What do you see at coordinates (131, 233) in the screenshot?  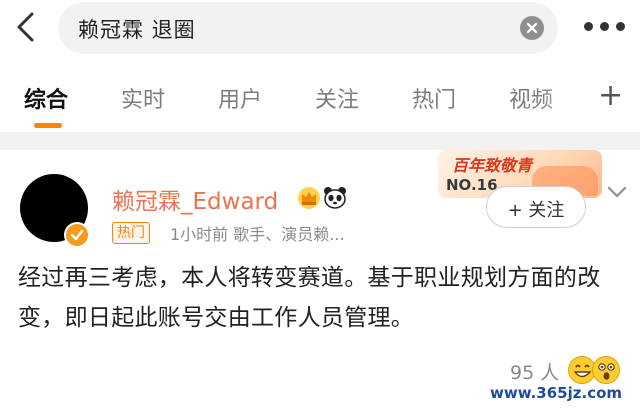 I see `hot-tag-badge: 热门` at bounding box center [131, 233].